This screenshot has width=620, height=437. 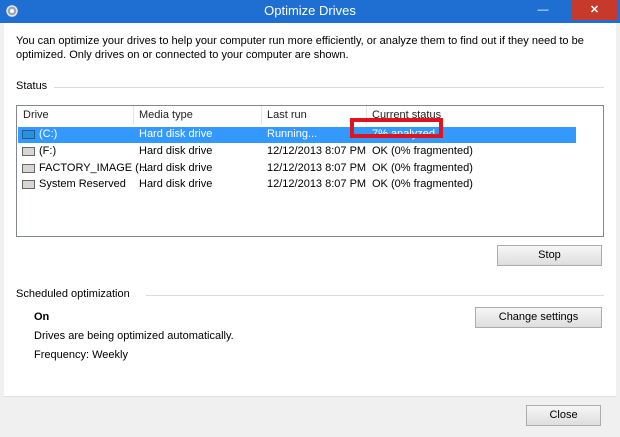 I want to click on dialog-footer: Close, so click(x=310, y=415).